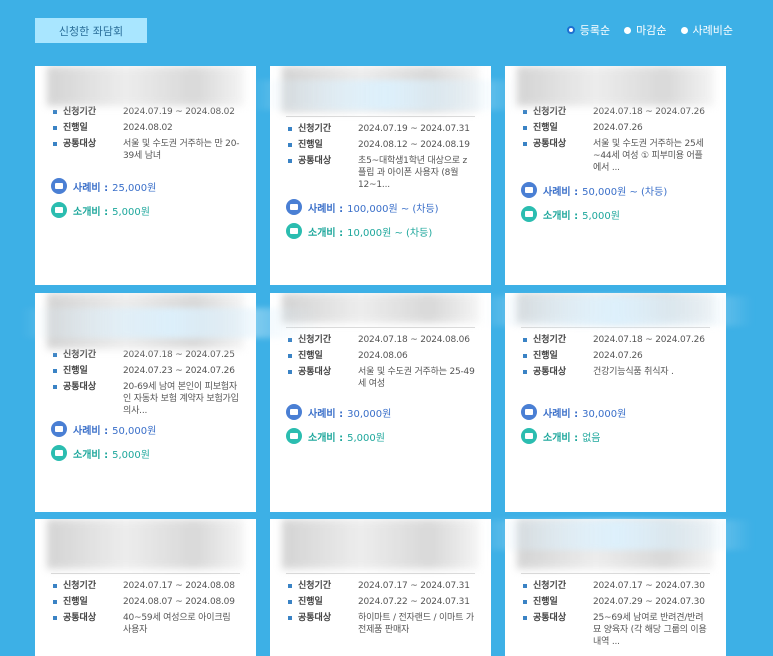 Image resolution: width=773 pixels, height=656 pixels. Describe the element at coordinates (179, 355) in the screenshot. I see `period-value: 2024.07.18 ~ 2024.07.25` at that location.